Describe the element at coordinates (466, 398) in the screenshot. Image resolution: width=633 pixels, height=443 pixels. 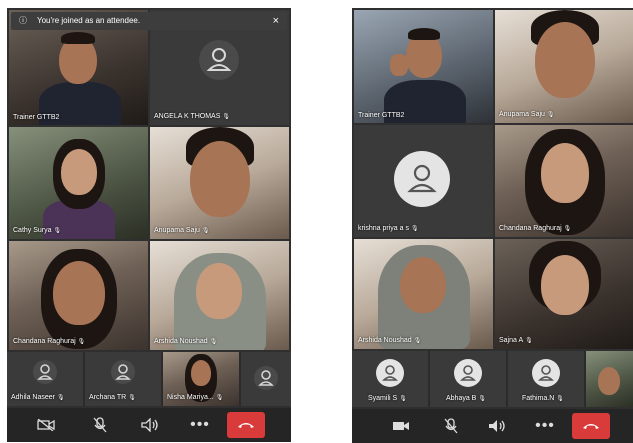
I see `participant-name: Abhaya B 🎙` at that location.